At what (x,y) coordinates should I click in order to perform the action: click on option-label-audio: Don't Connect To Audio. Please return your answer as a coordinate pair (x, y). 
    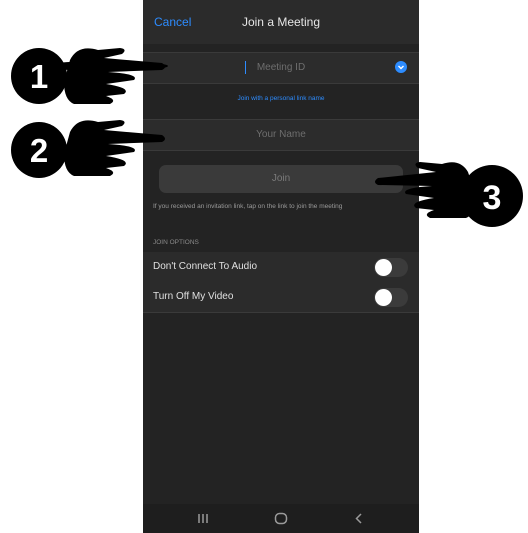
    Looking at the image, I should click on (205, 266).